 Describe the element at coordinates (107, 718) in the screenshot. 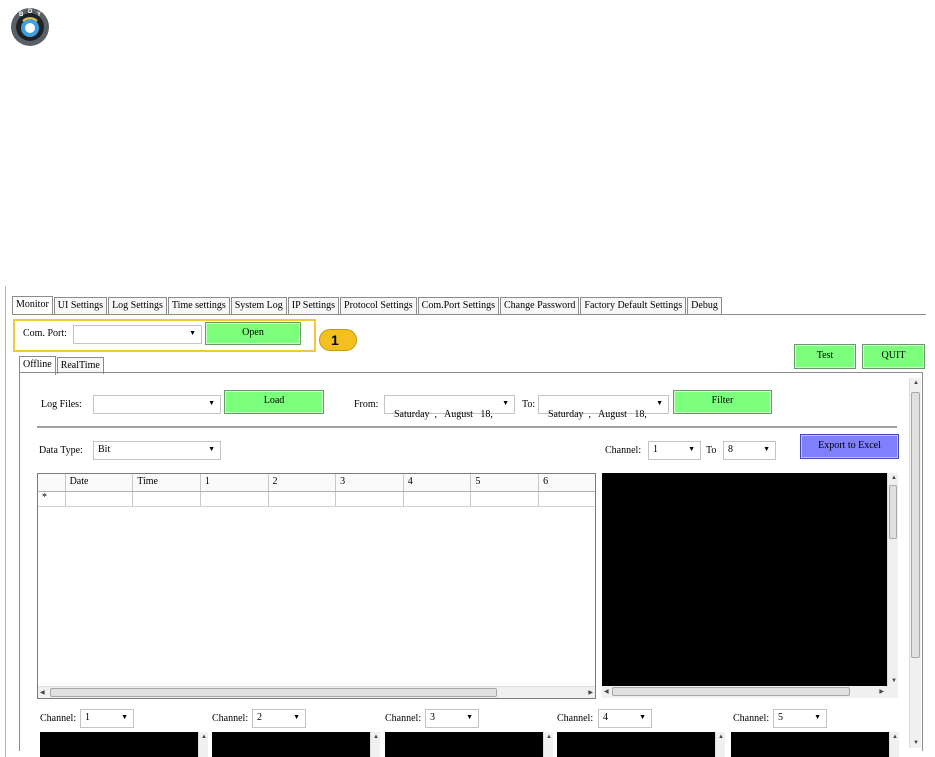

I see `channel-1-select: 1 ▼` at that location.